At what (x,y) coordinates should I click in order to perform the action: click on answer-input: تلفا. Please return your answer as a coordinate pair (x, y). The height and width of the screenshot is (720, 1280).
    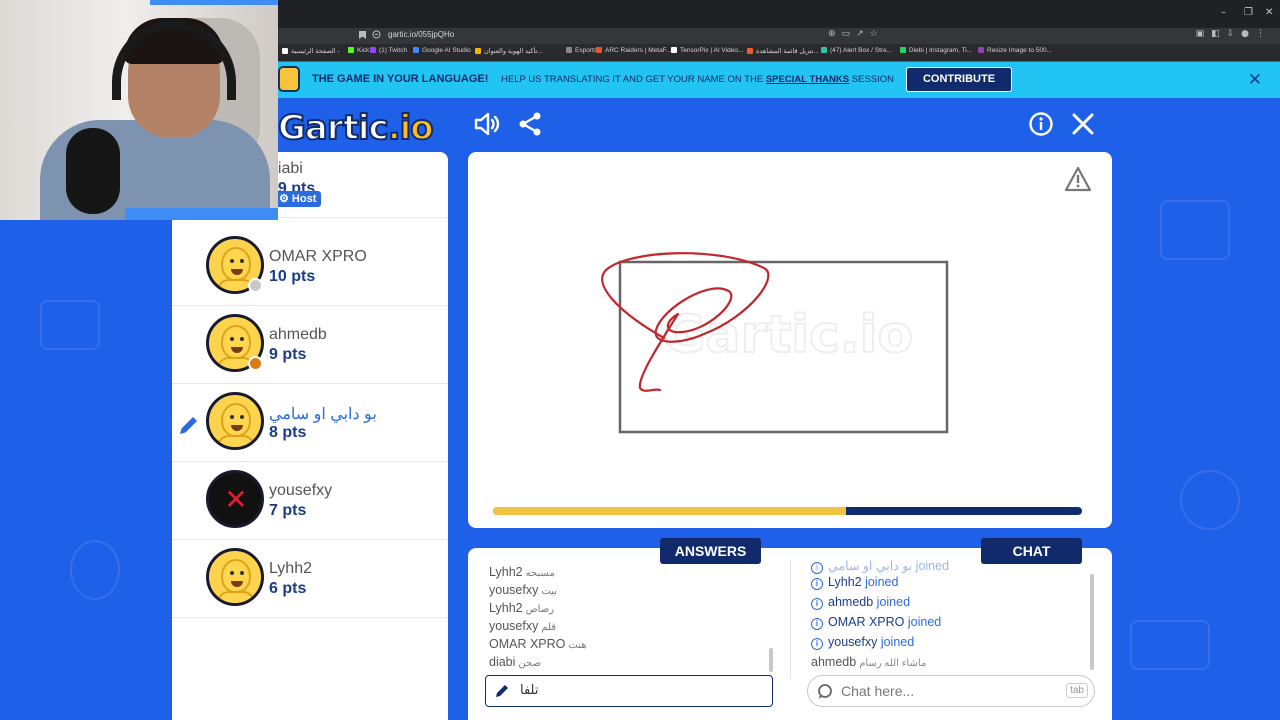
    Looking at the image, I should click on (629, 691).